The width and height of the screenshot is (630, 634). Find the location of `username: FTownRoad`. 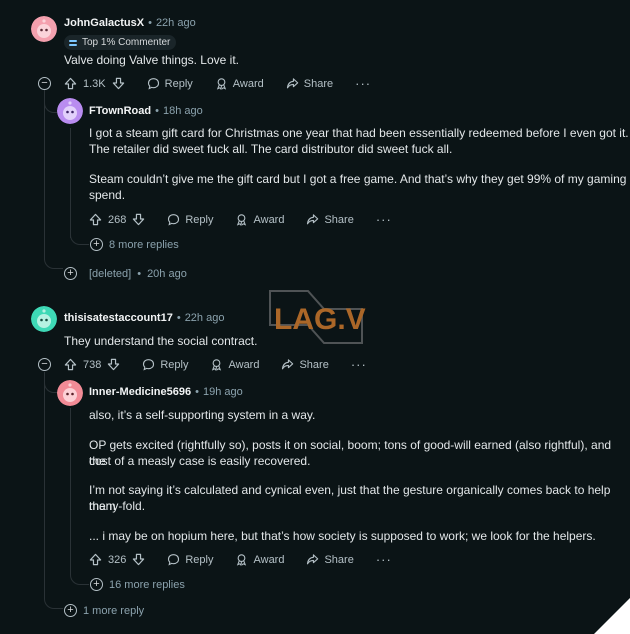

username: FTownRoad is located at coordinates (120, 111).